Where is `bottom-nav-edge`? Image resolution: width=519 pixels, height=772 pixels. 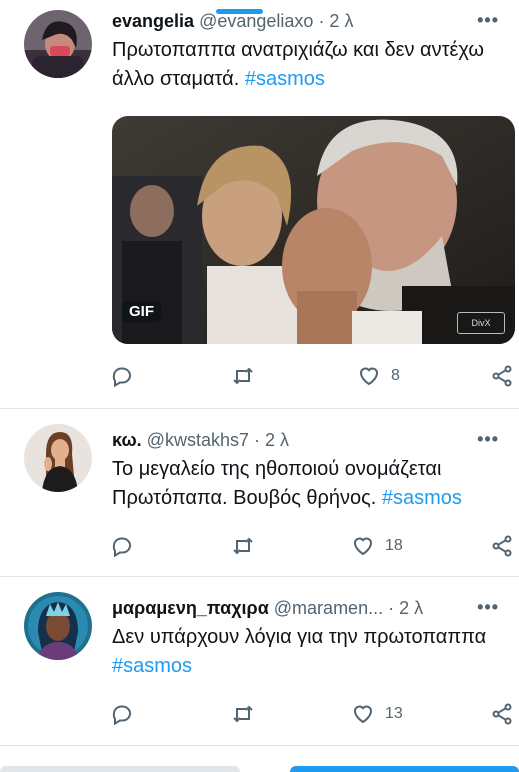 bottom-nav-edge is located at coordinates (259, 769).